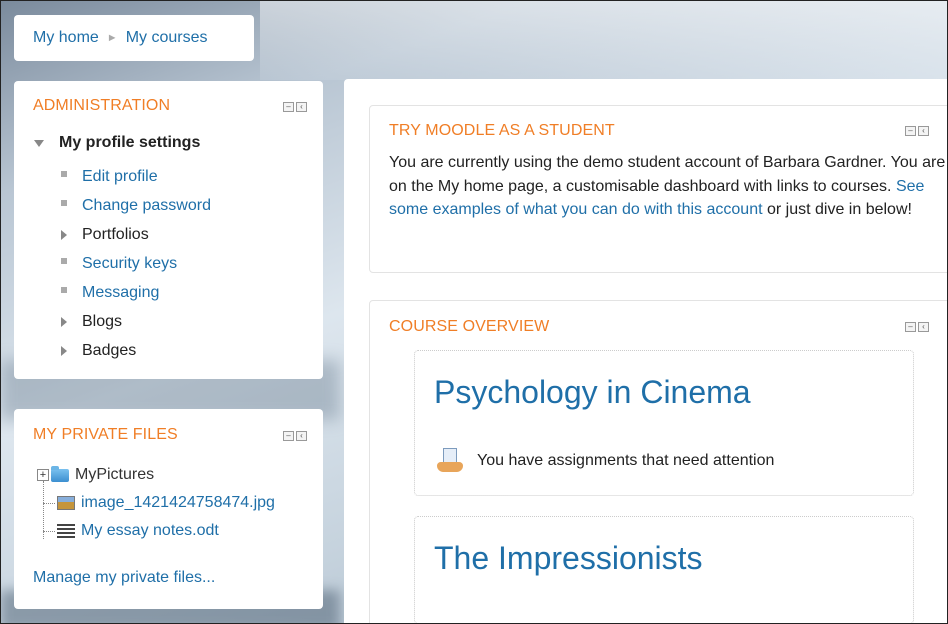  I want to click on document-file-icon, so click(66, 531).